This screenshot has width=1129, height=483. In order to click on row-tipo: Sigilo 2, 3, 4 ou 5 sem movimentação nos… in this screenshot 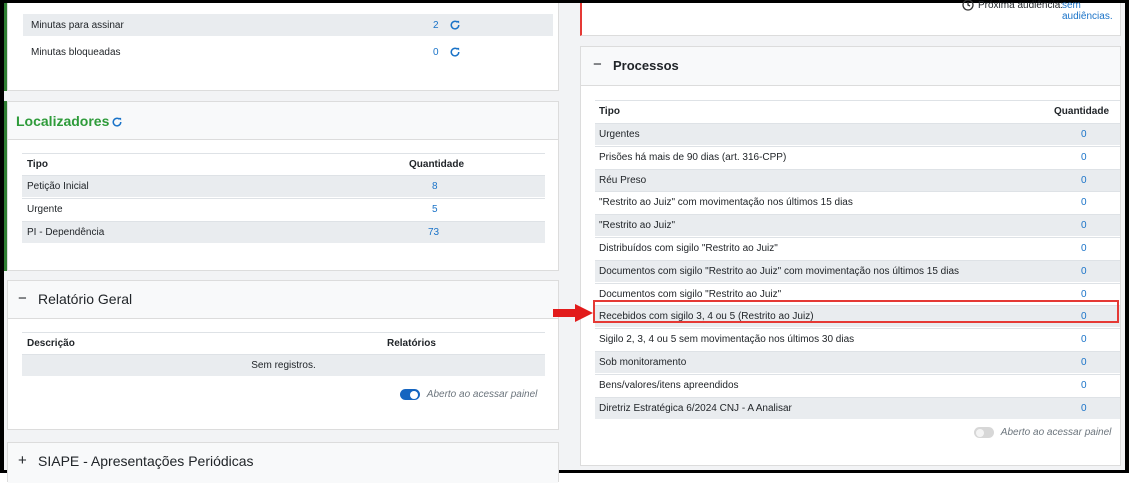, I will do `click(727, 340)`.